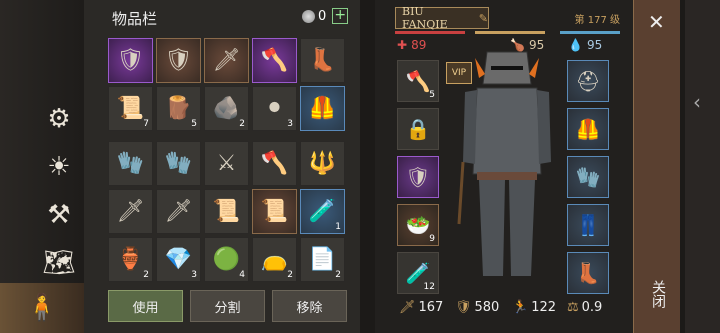 The image size is (720, 333). What do you see at coordinates (227, 306) in the screenshot?
I see `split-button: 分割` at bounding box center [227, 306].